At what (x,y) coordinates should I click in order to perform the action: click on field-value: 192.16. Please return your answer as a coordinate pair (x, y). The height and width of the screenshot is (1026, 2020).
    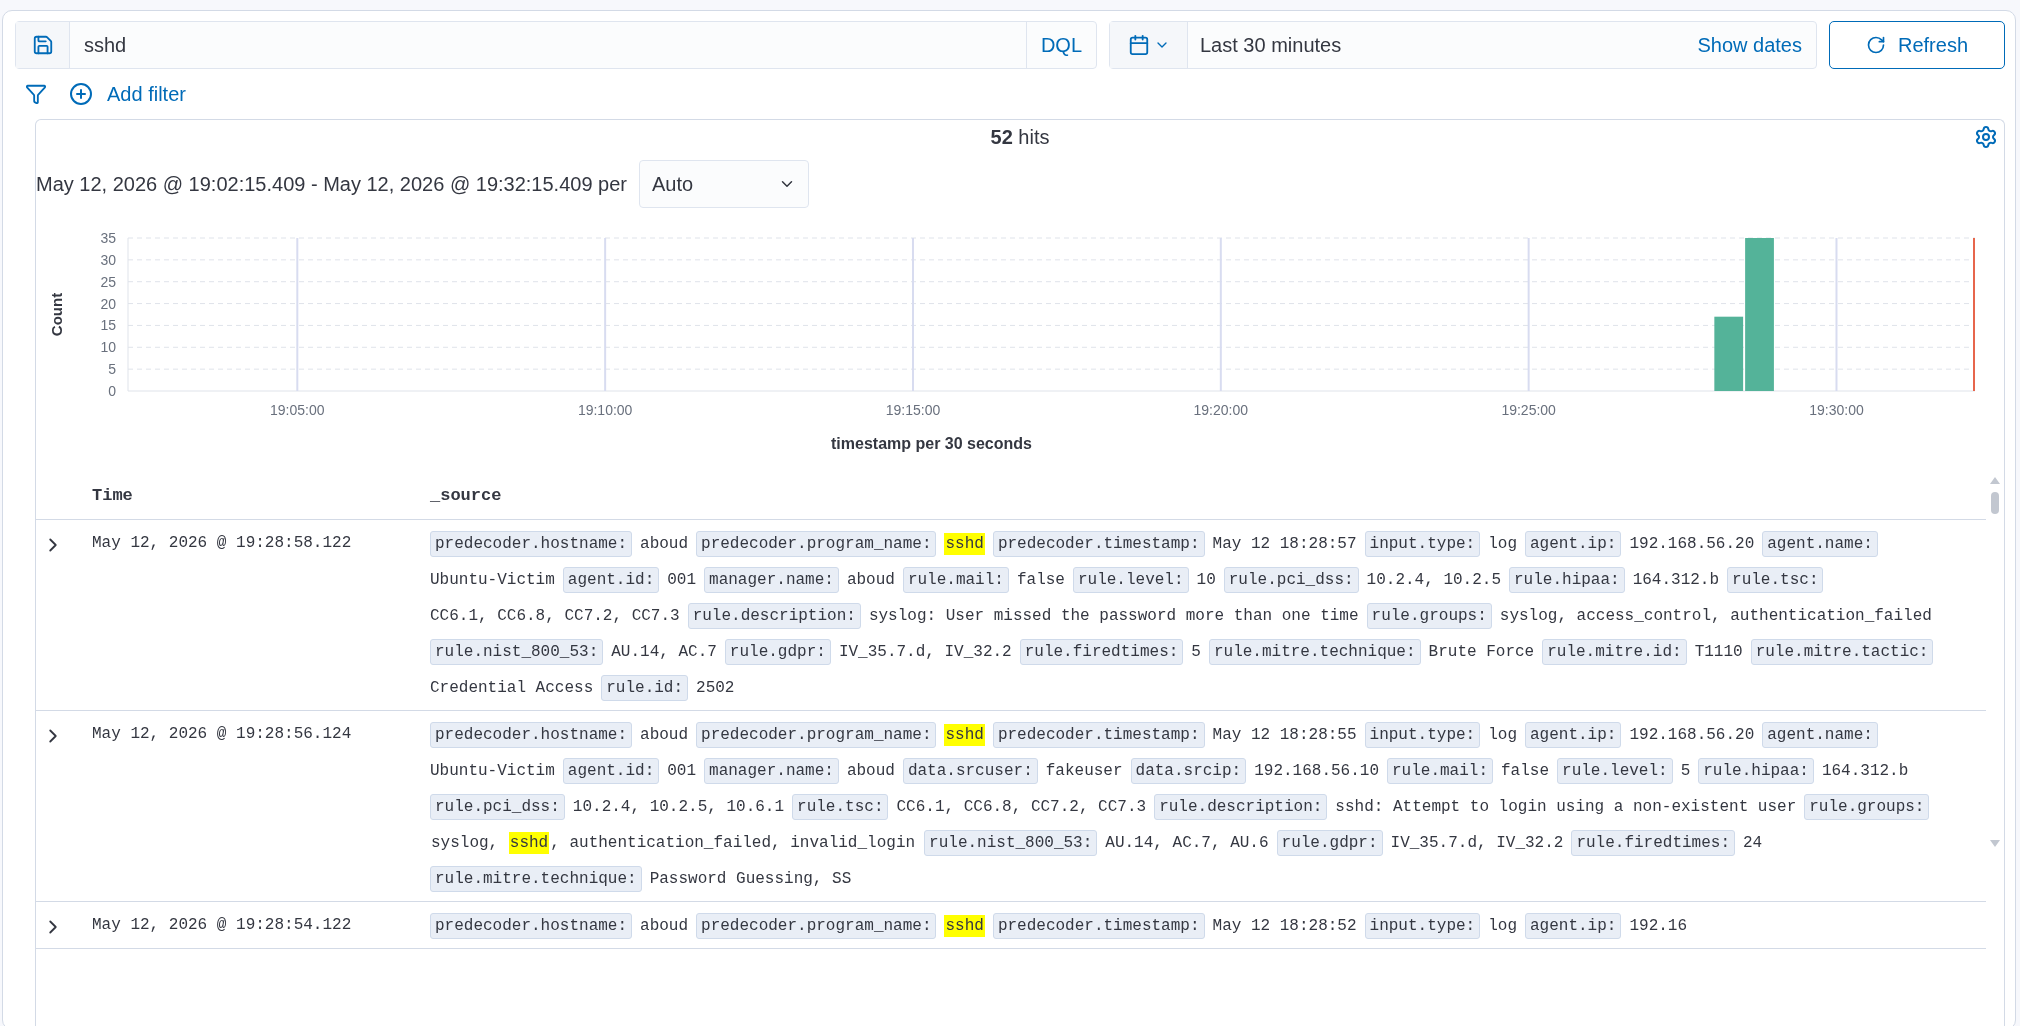
    Looking at the image, I should click on (1658, 926).